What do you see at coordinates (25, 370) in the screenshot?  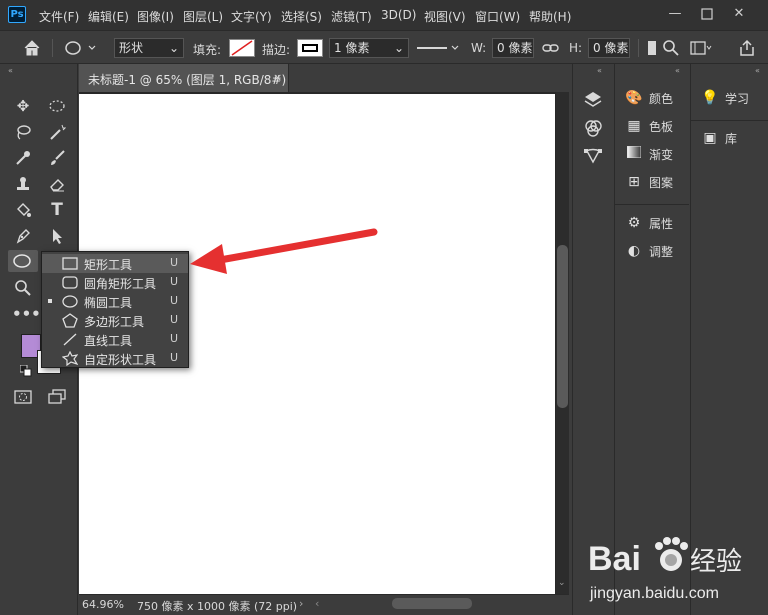 I see `default-colors-icon` at bounding box center [25, 370].